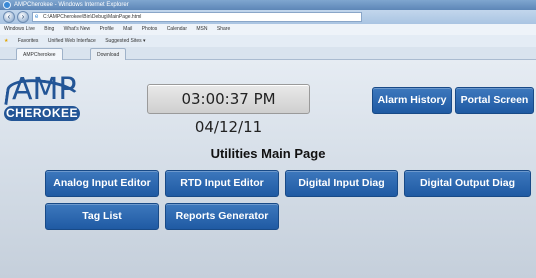 This screenshot has height=278, width=536. What do you see at coordinates (77, 29) in the screenshot?
I see `command-item-whats-new: What's New` at bounding box center [77, 29].